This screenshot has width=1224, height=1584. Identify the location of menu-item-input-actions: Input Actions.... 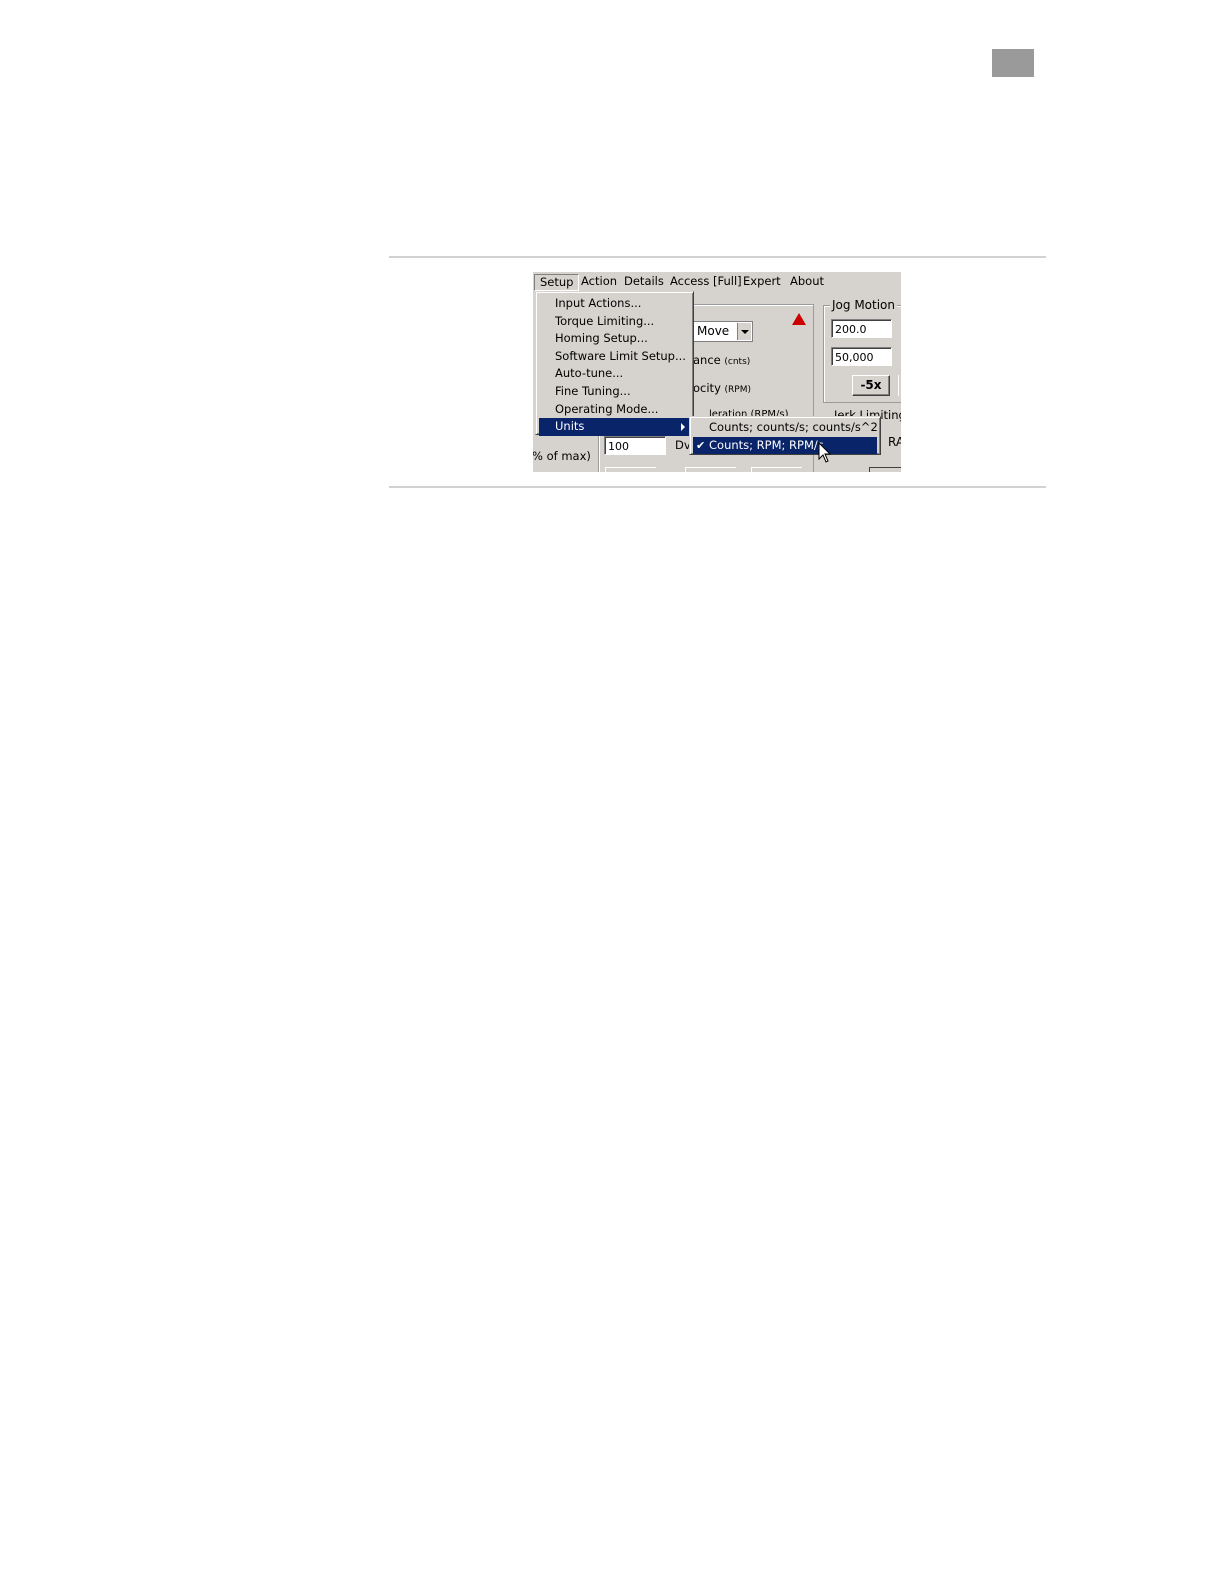
(614, 304).